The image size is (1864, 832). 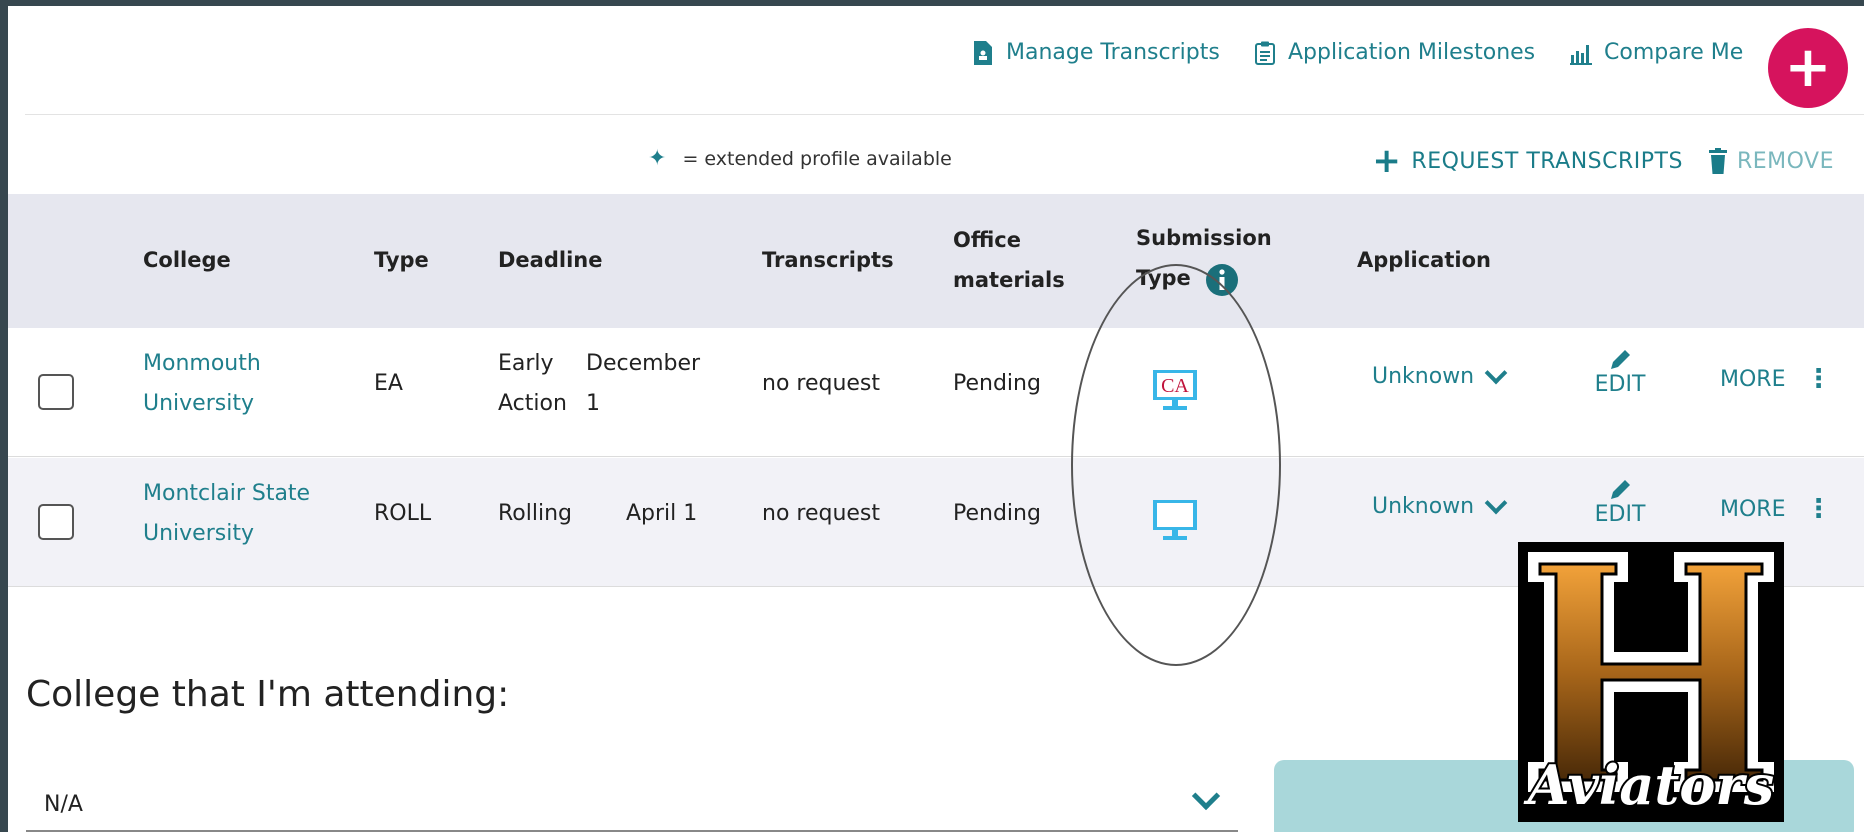 What do you see at coordinates (1651, 682) in the screenshot?
I see `aviators-logo: Aviators` at bounding box center [1651, 682].